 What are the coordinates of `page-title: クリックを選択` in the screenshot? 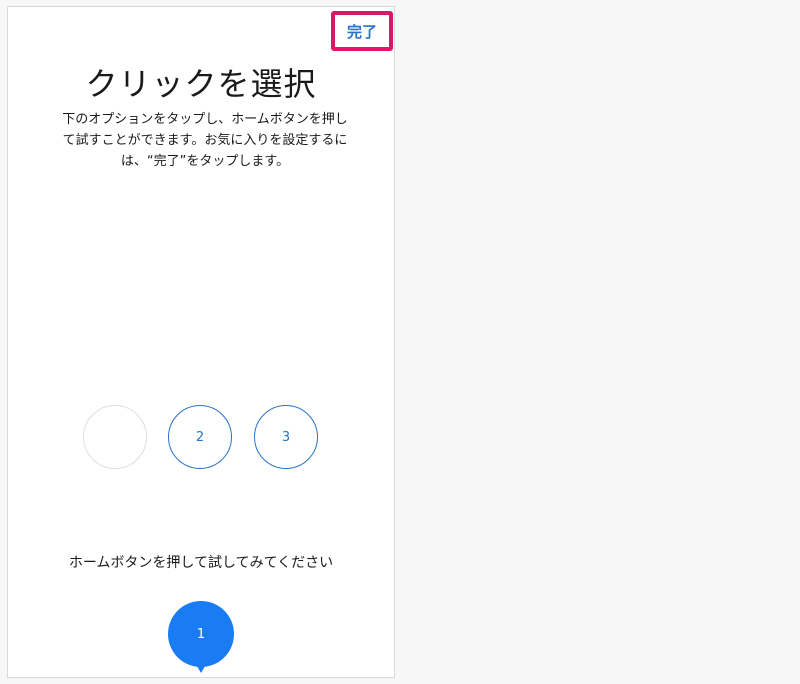 It's located at (201, 84).